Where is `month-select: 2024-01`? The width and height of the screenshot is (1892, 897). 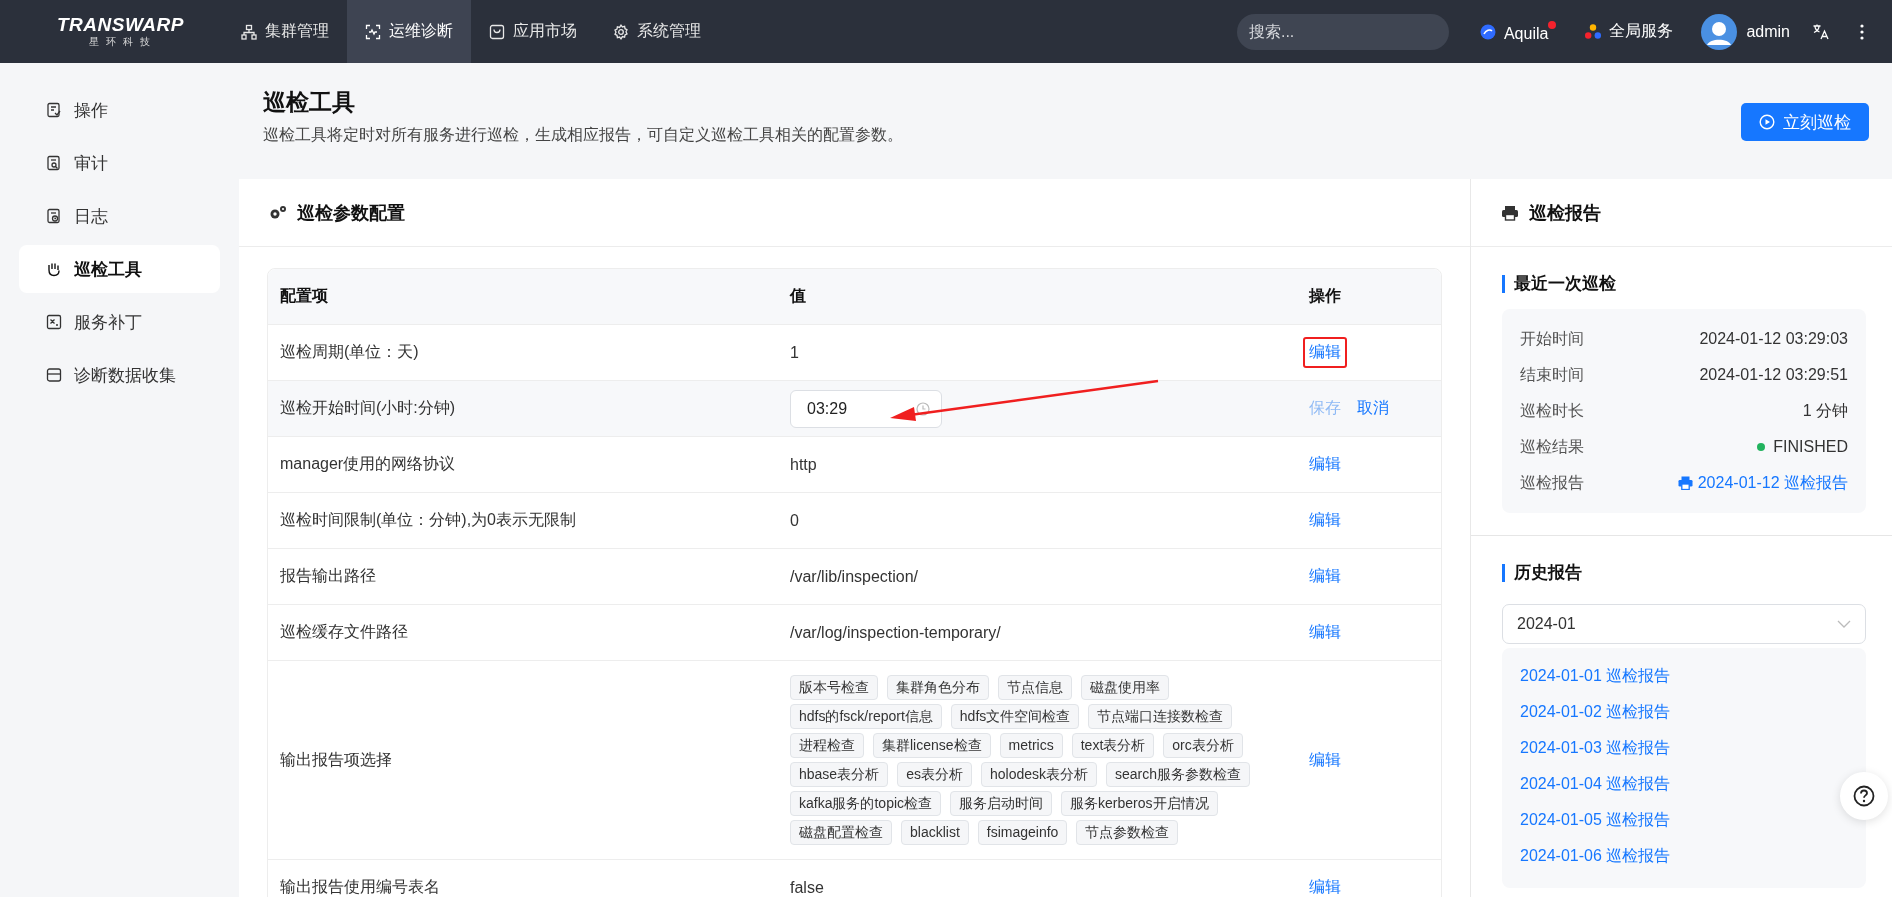
month-select: 2024-01 is located at coordinates (1684, 624).